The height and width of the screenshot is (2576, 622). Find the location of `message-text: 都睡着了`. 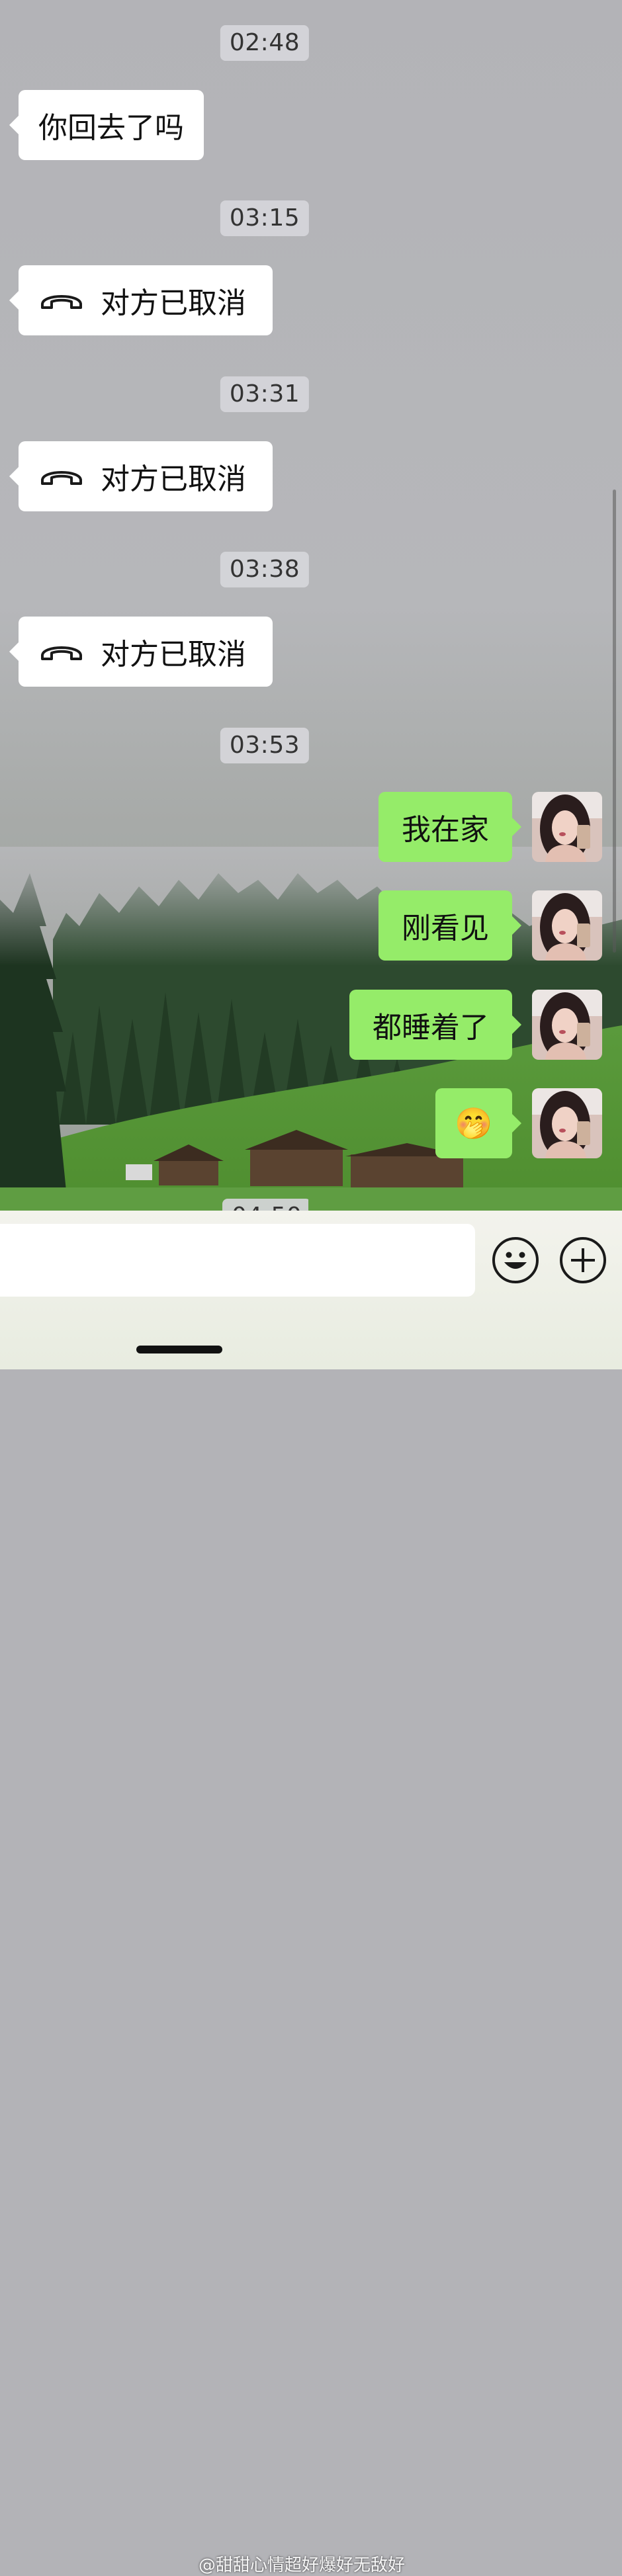

message-text: 都睡着了 is located at coordinates (431, 1028).